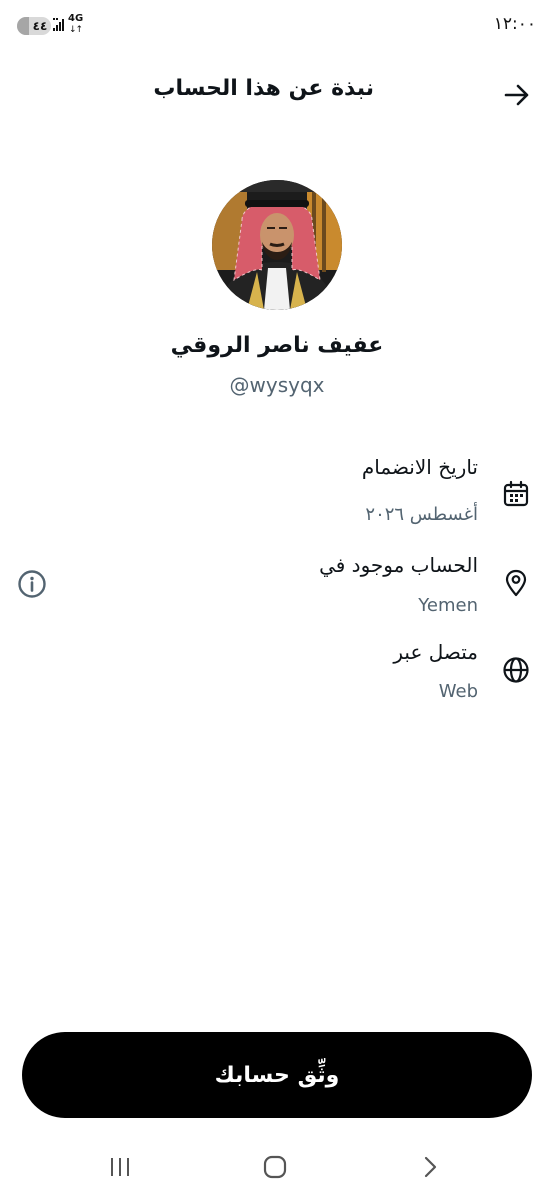 This screenshot has height=1200, width=554. I want to click on network-type: 4G, so click(76, 18).